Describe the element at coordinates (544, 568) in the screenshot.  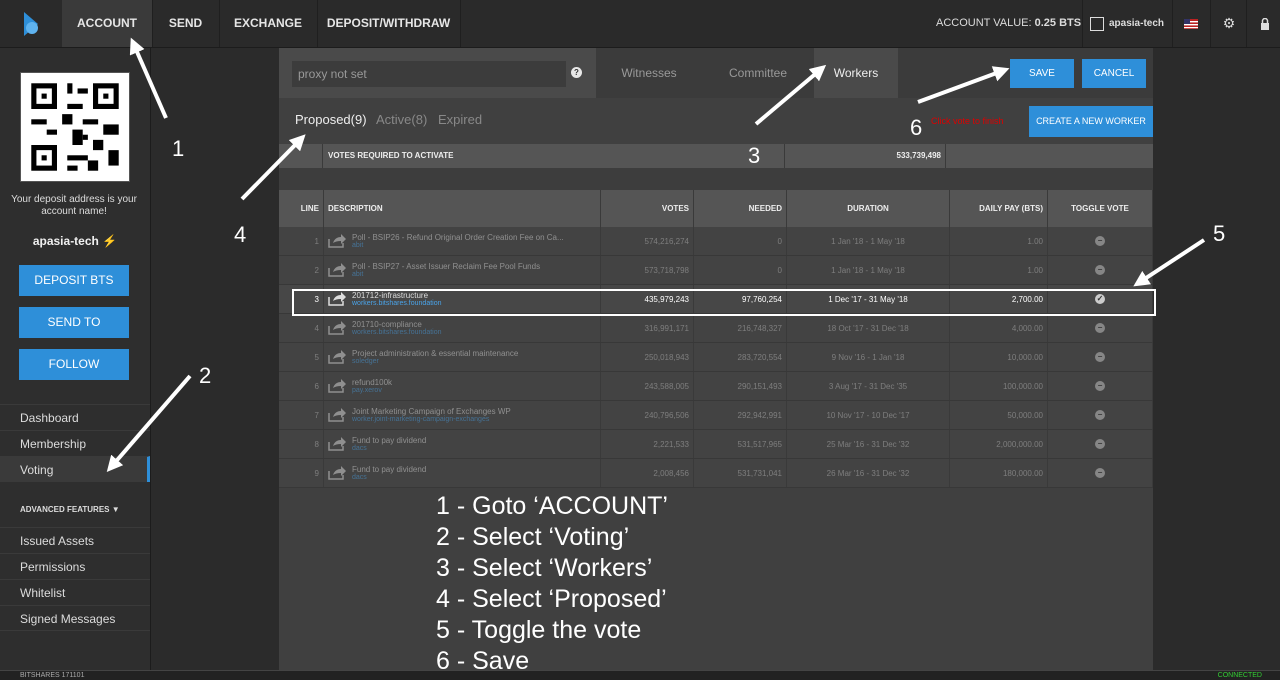
I see `step-3: 3 - Select ‘Workers’` at that location.